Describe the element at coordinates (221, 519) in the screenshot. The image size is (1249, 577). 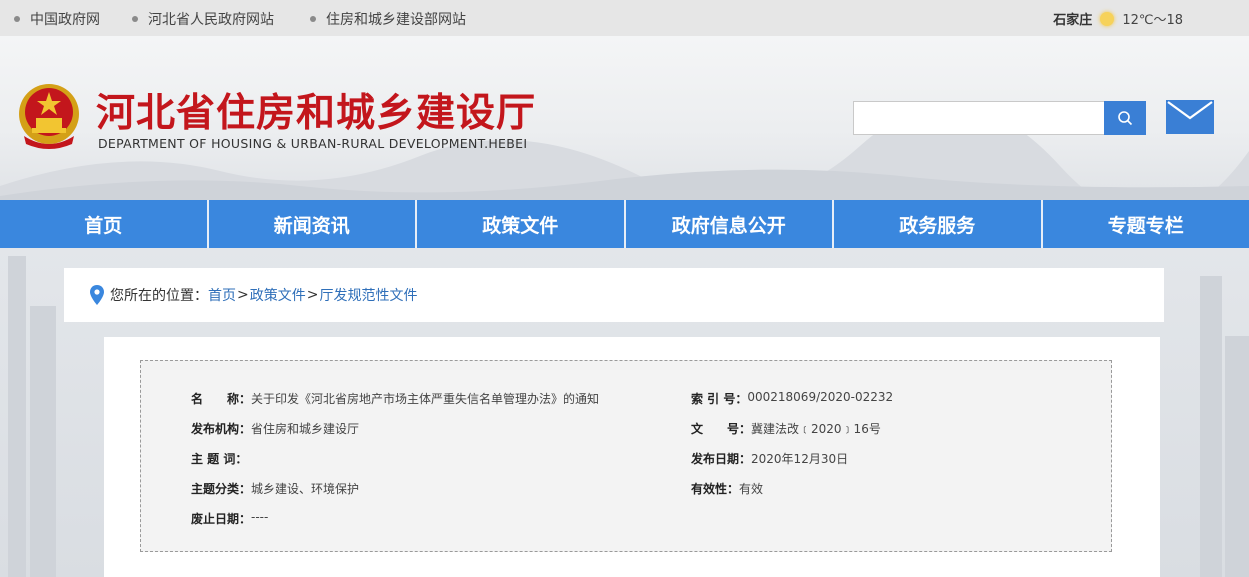
I see `meta-key: 废止日期：` at that location.